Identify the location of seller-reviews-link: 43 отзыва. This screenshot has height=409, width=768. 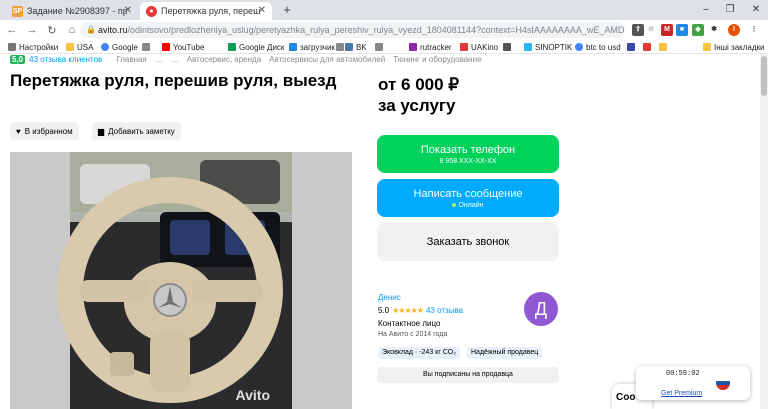
(444, 310).